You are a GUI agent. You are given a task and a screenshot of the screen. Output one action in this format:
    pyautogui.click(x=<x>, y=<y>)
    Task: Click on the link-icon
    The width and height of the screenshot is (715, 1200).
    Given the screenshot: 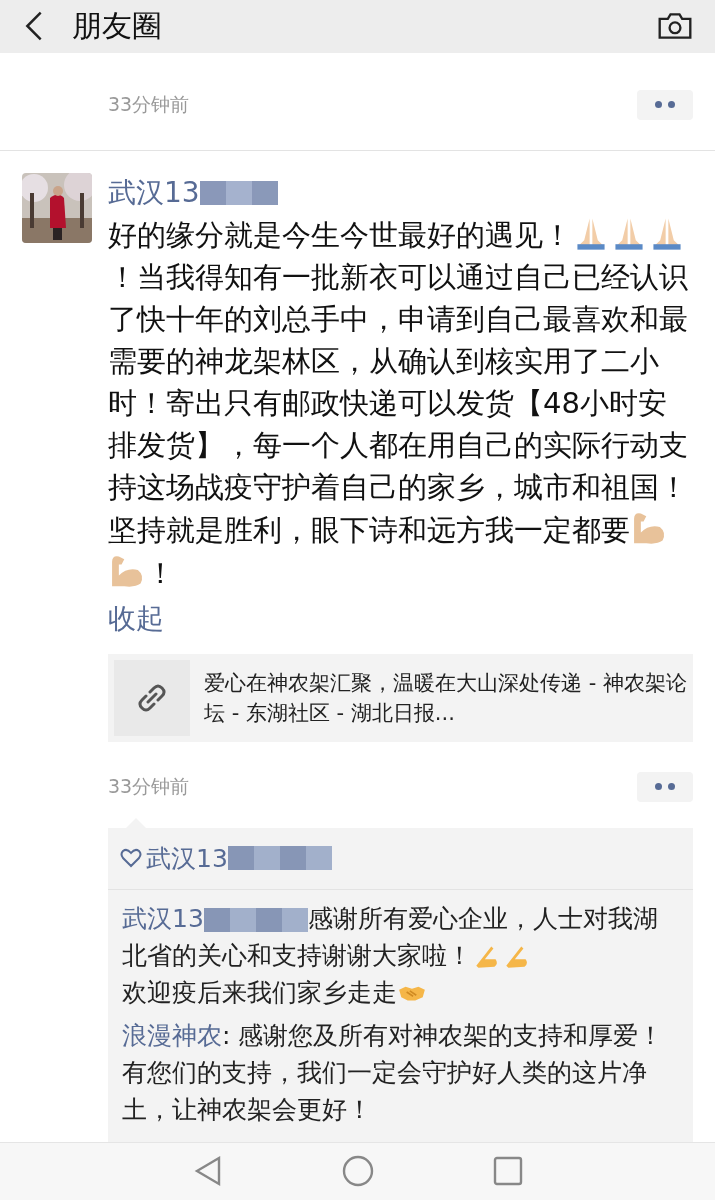 What is the action you would take?
    pyautogui.click(x=152, y=697)
    